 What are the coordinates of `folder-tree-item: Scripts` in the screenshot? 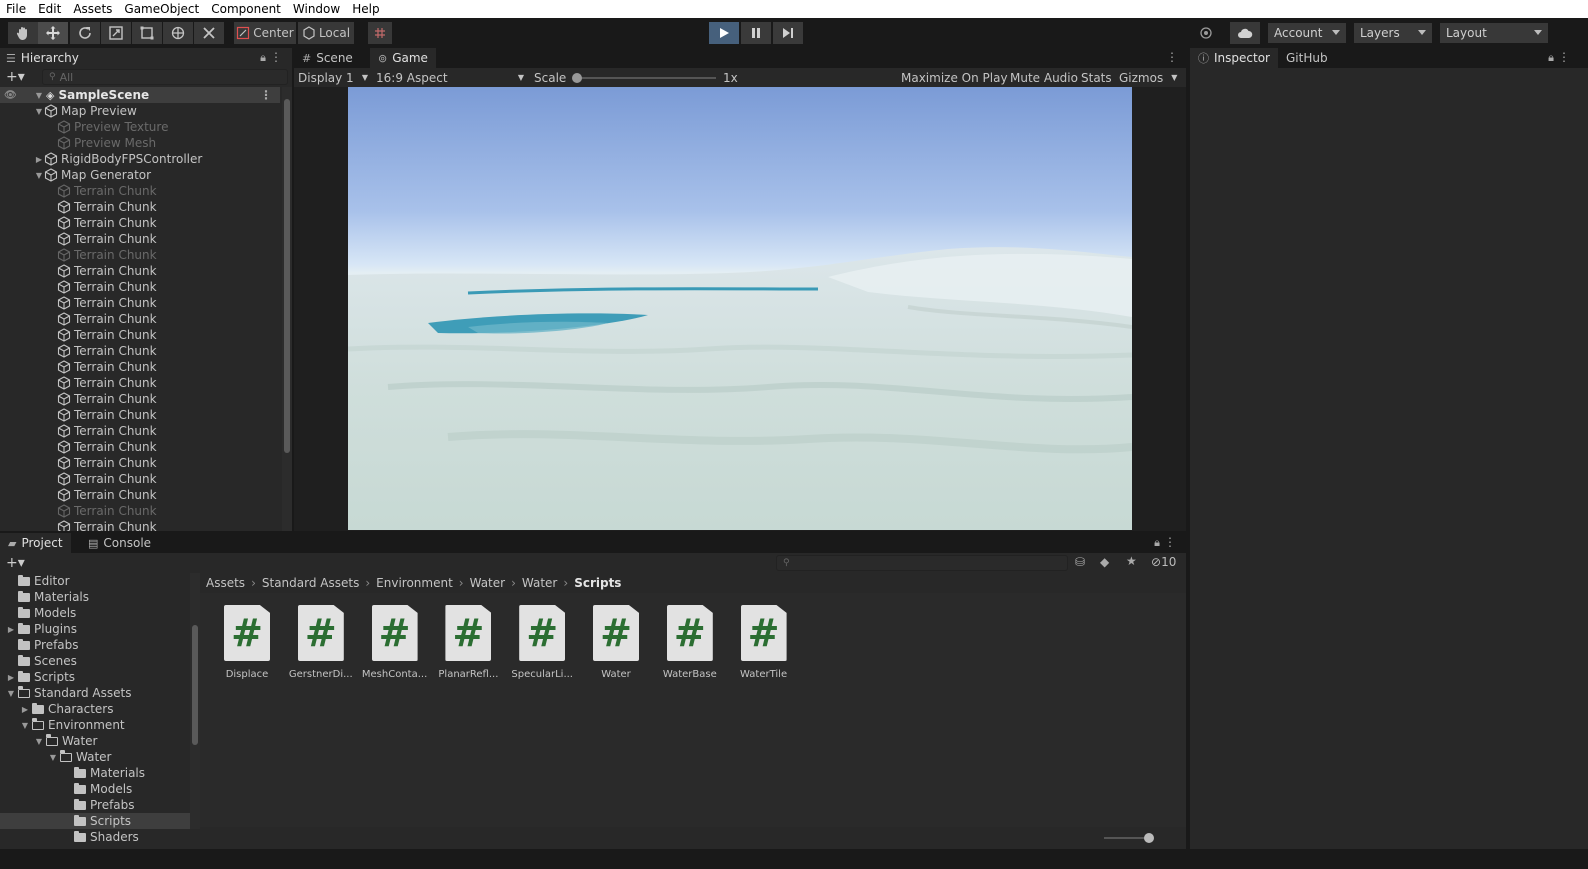 It's located at (95, 821).